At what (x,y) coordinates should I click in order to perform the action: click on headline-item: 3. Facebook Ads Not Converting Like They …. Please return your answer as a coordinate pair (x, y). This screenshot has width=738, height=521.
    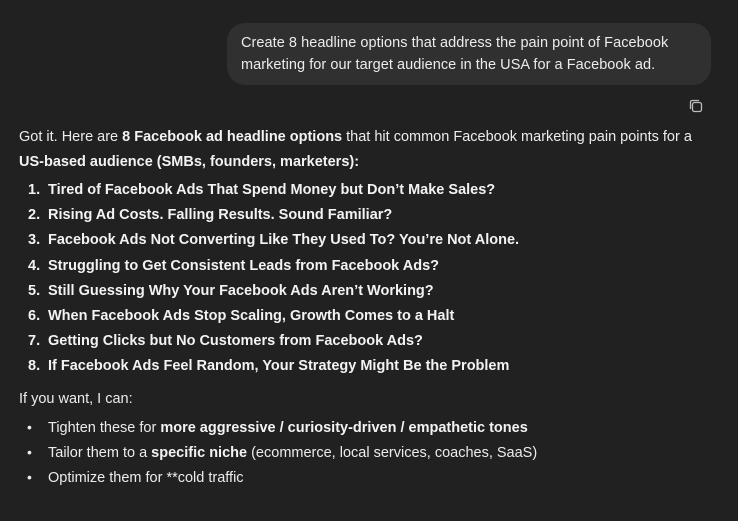
    Looking at the image, I should click on (369, 240).